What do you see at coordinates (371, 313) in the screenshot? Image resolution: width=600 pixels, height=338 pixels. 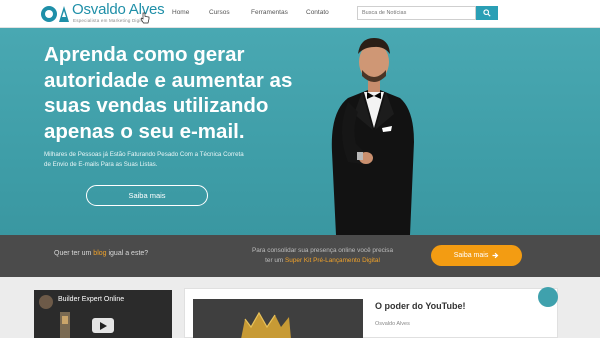 I see `blog-post-card: O poder do YouTube! Osvaldo Alves` at bounding box center [371, 313].